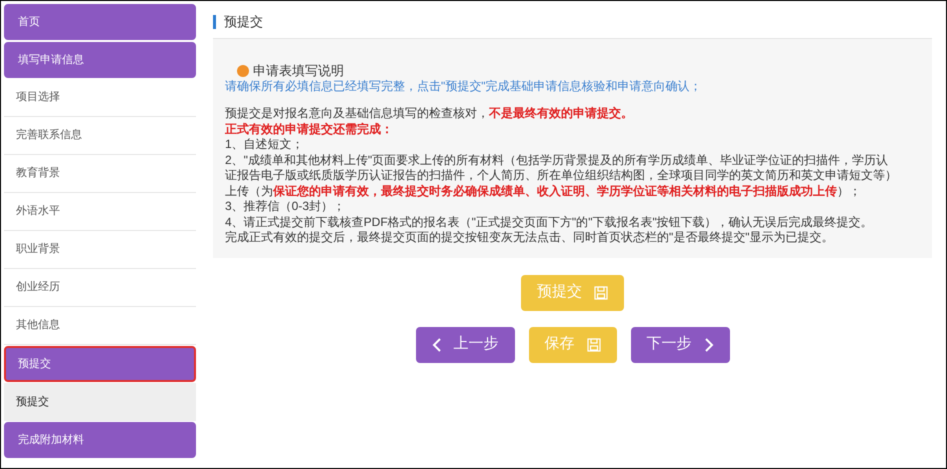 This screenshot has width=947, height=469. What do you see at coordinates (100, 22) in the screenshot?
I see `sidebar-group: 首页` at bounding box center [100, 22].